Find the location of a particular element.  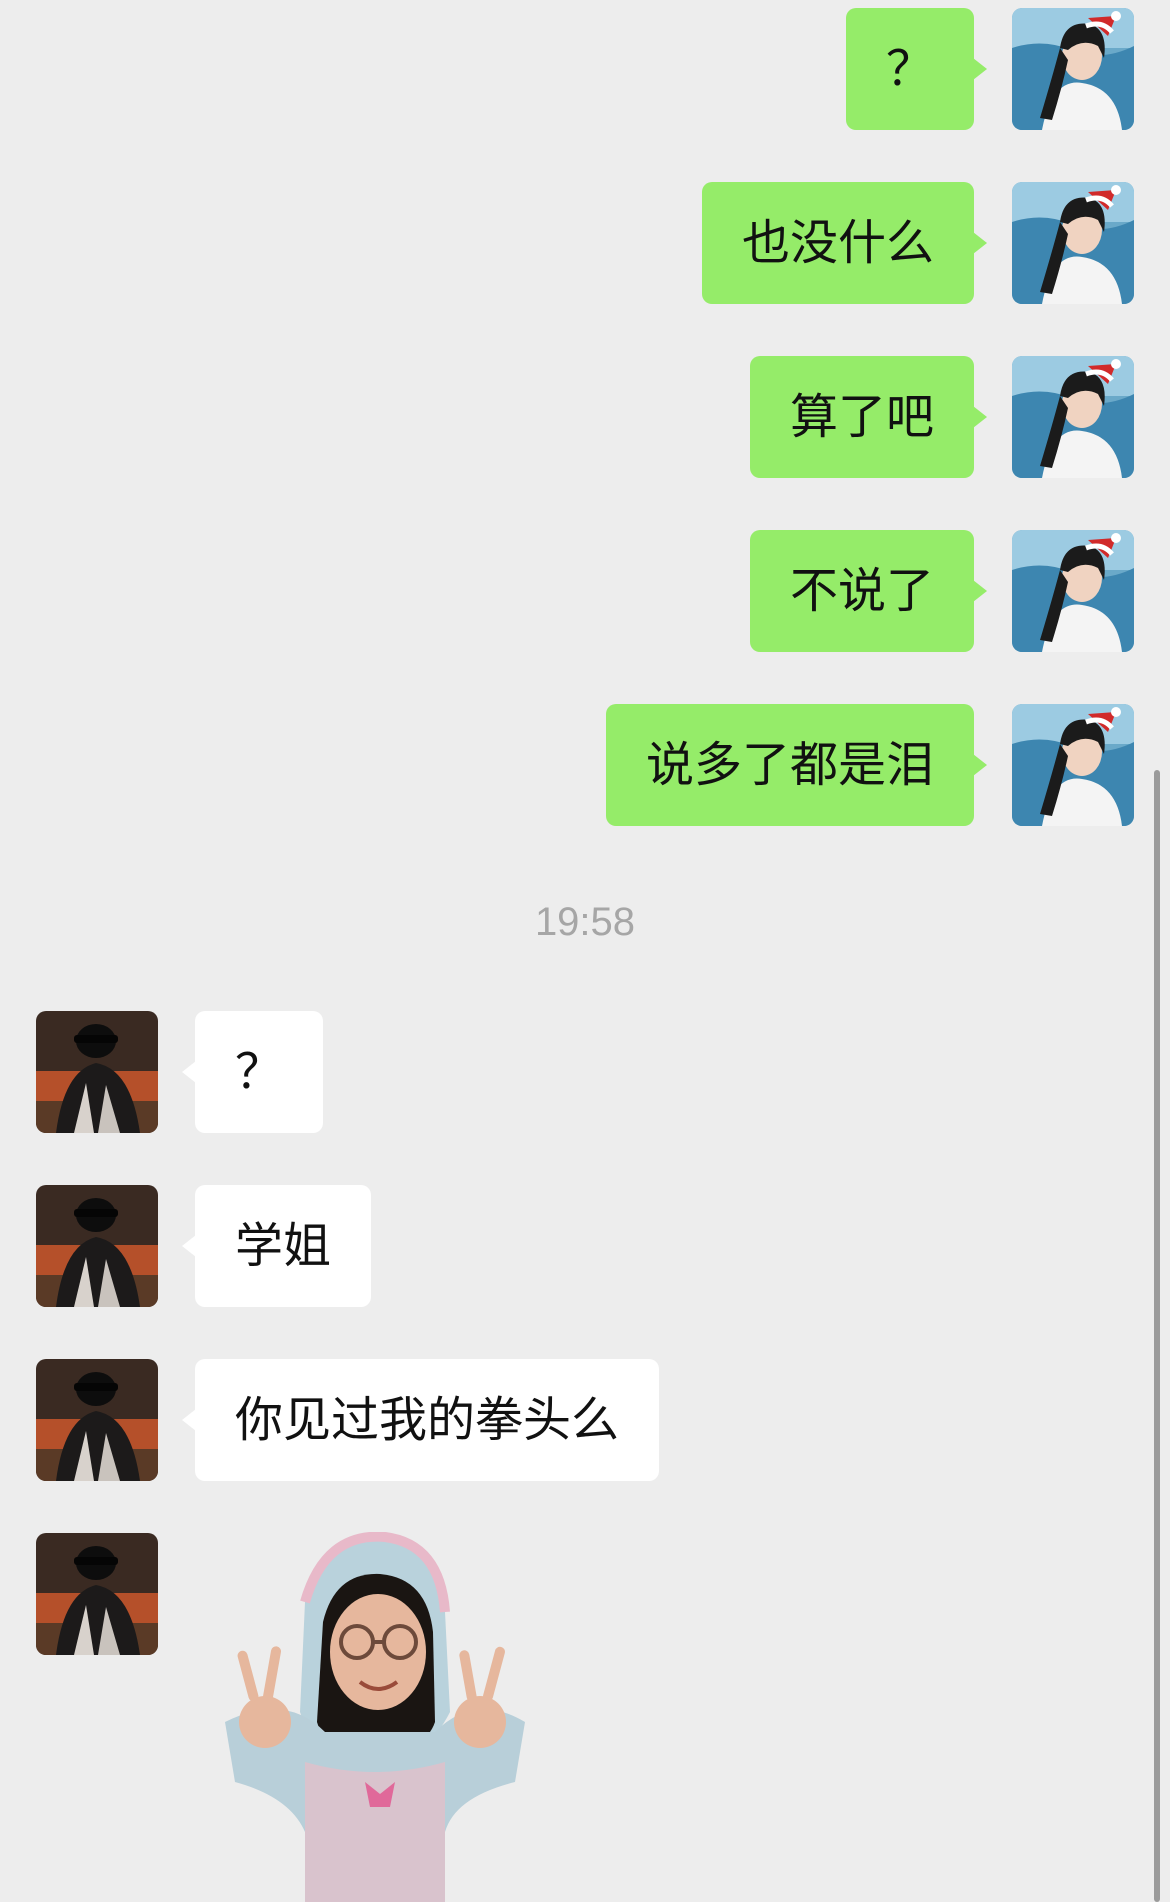

outgoing-message-bubble: 说多了都是泪 is located at coordinates (796, 765).